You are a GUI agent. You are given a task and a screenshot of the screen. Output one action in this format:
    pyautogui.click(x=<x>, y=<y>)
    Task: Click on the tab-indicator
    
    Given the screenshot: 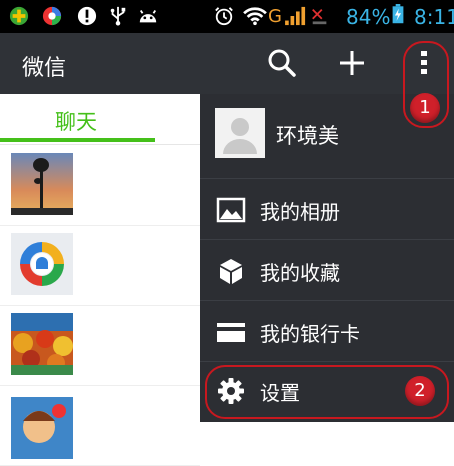 What is the action you would take?
    pyautogui.click(x=77, y=140)
    